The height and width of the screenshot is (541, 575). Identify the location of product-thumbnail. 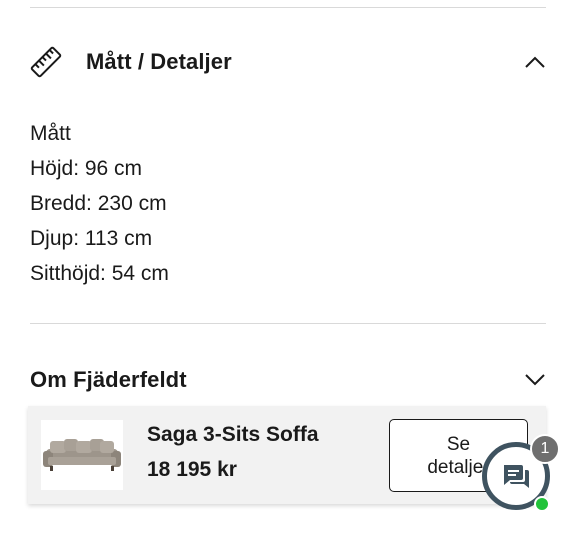
(82, 455).